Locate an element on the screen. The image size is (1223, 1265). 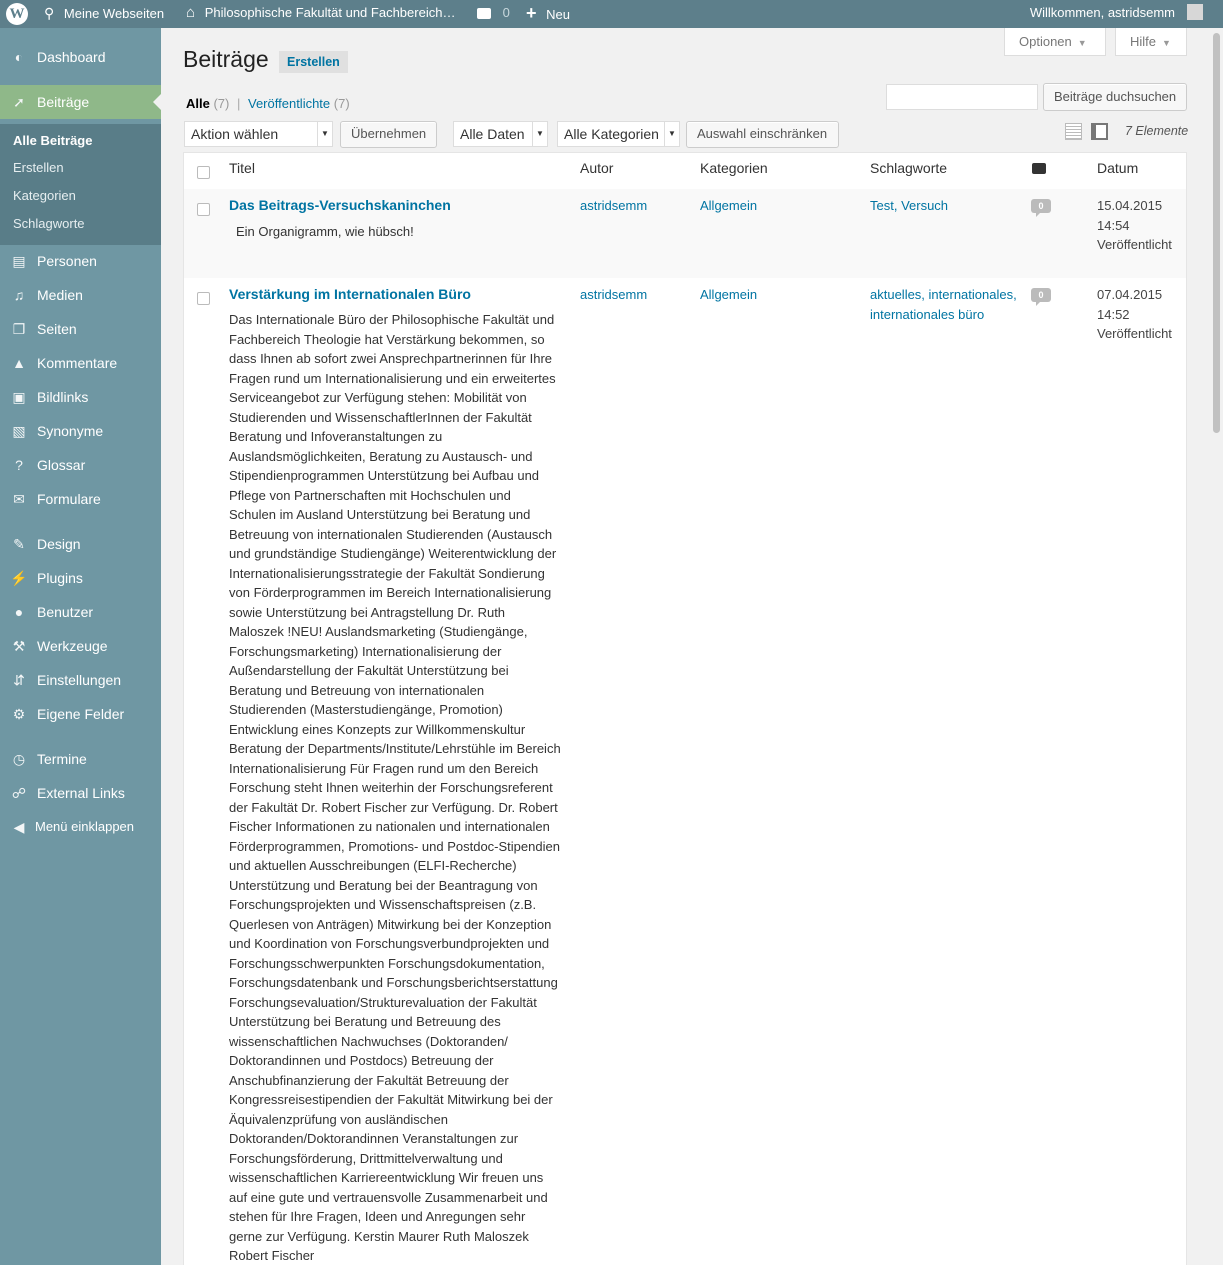
post-title-link: Verstärkung im Internationalen Büro is located at coordinates (350, 295).